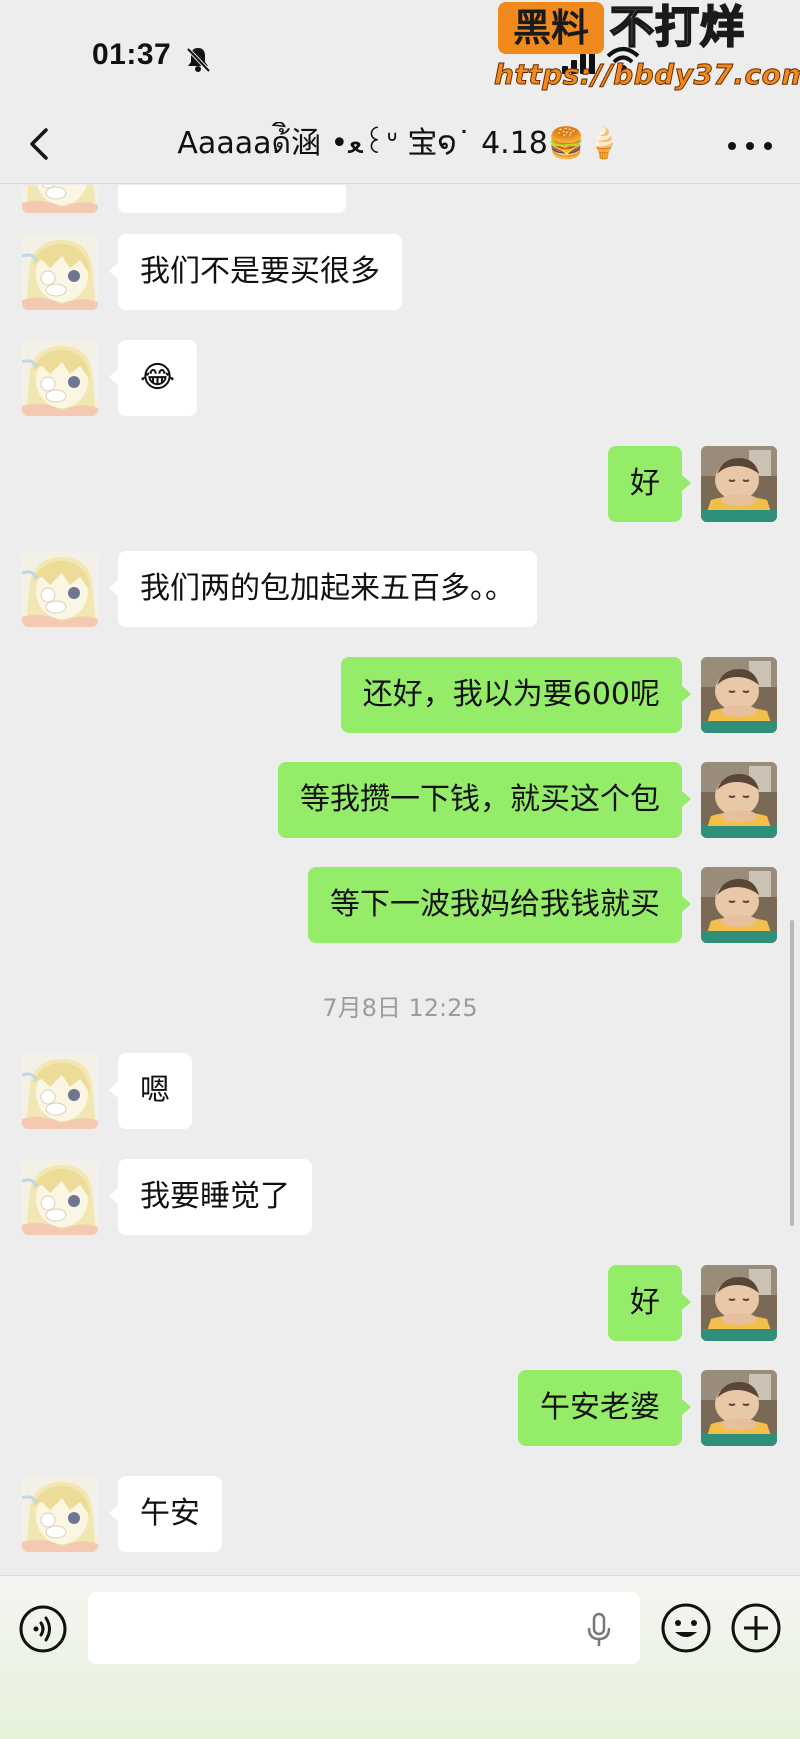 Image resolution: width=800 pixels, height=1739 pixels. Describe the element at coordinates (198, 60) in the screenshot. I see `bell-muted-icon` at that location.